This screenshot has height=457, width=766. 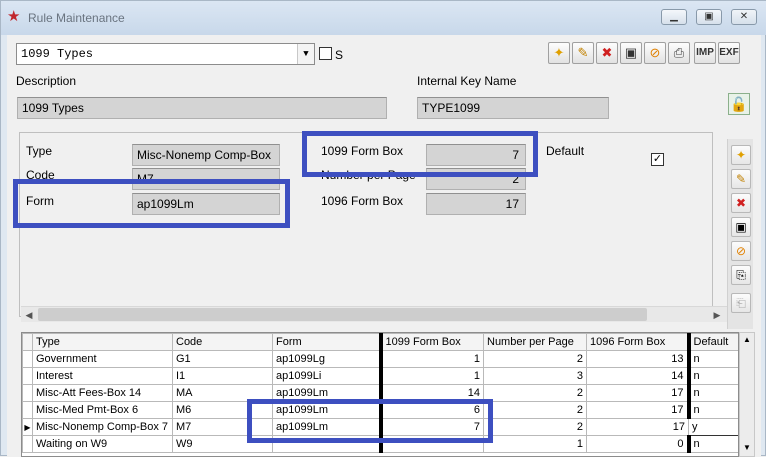 I want to click on cell-form: ap1099Li, so click(x=326, y=376).